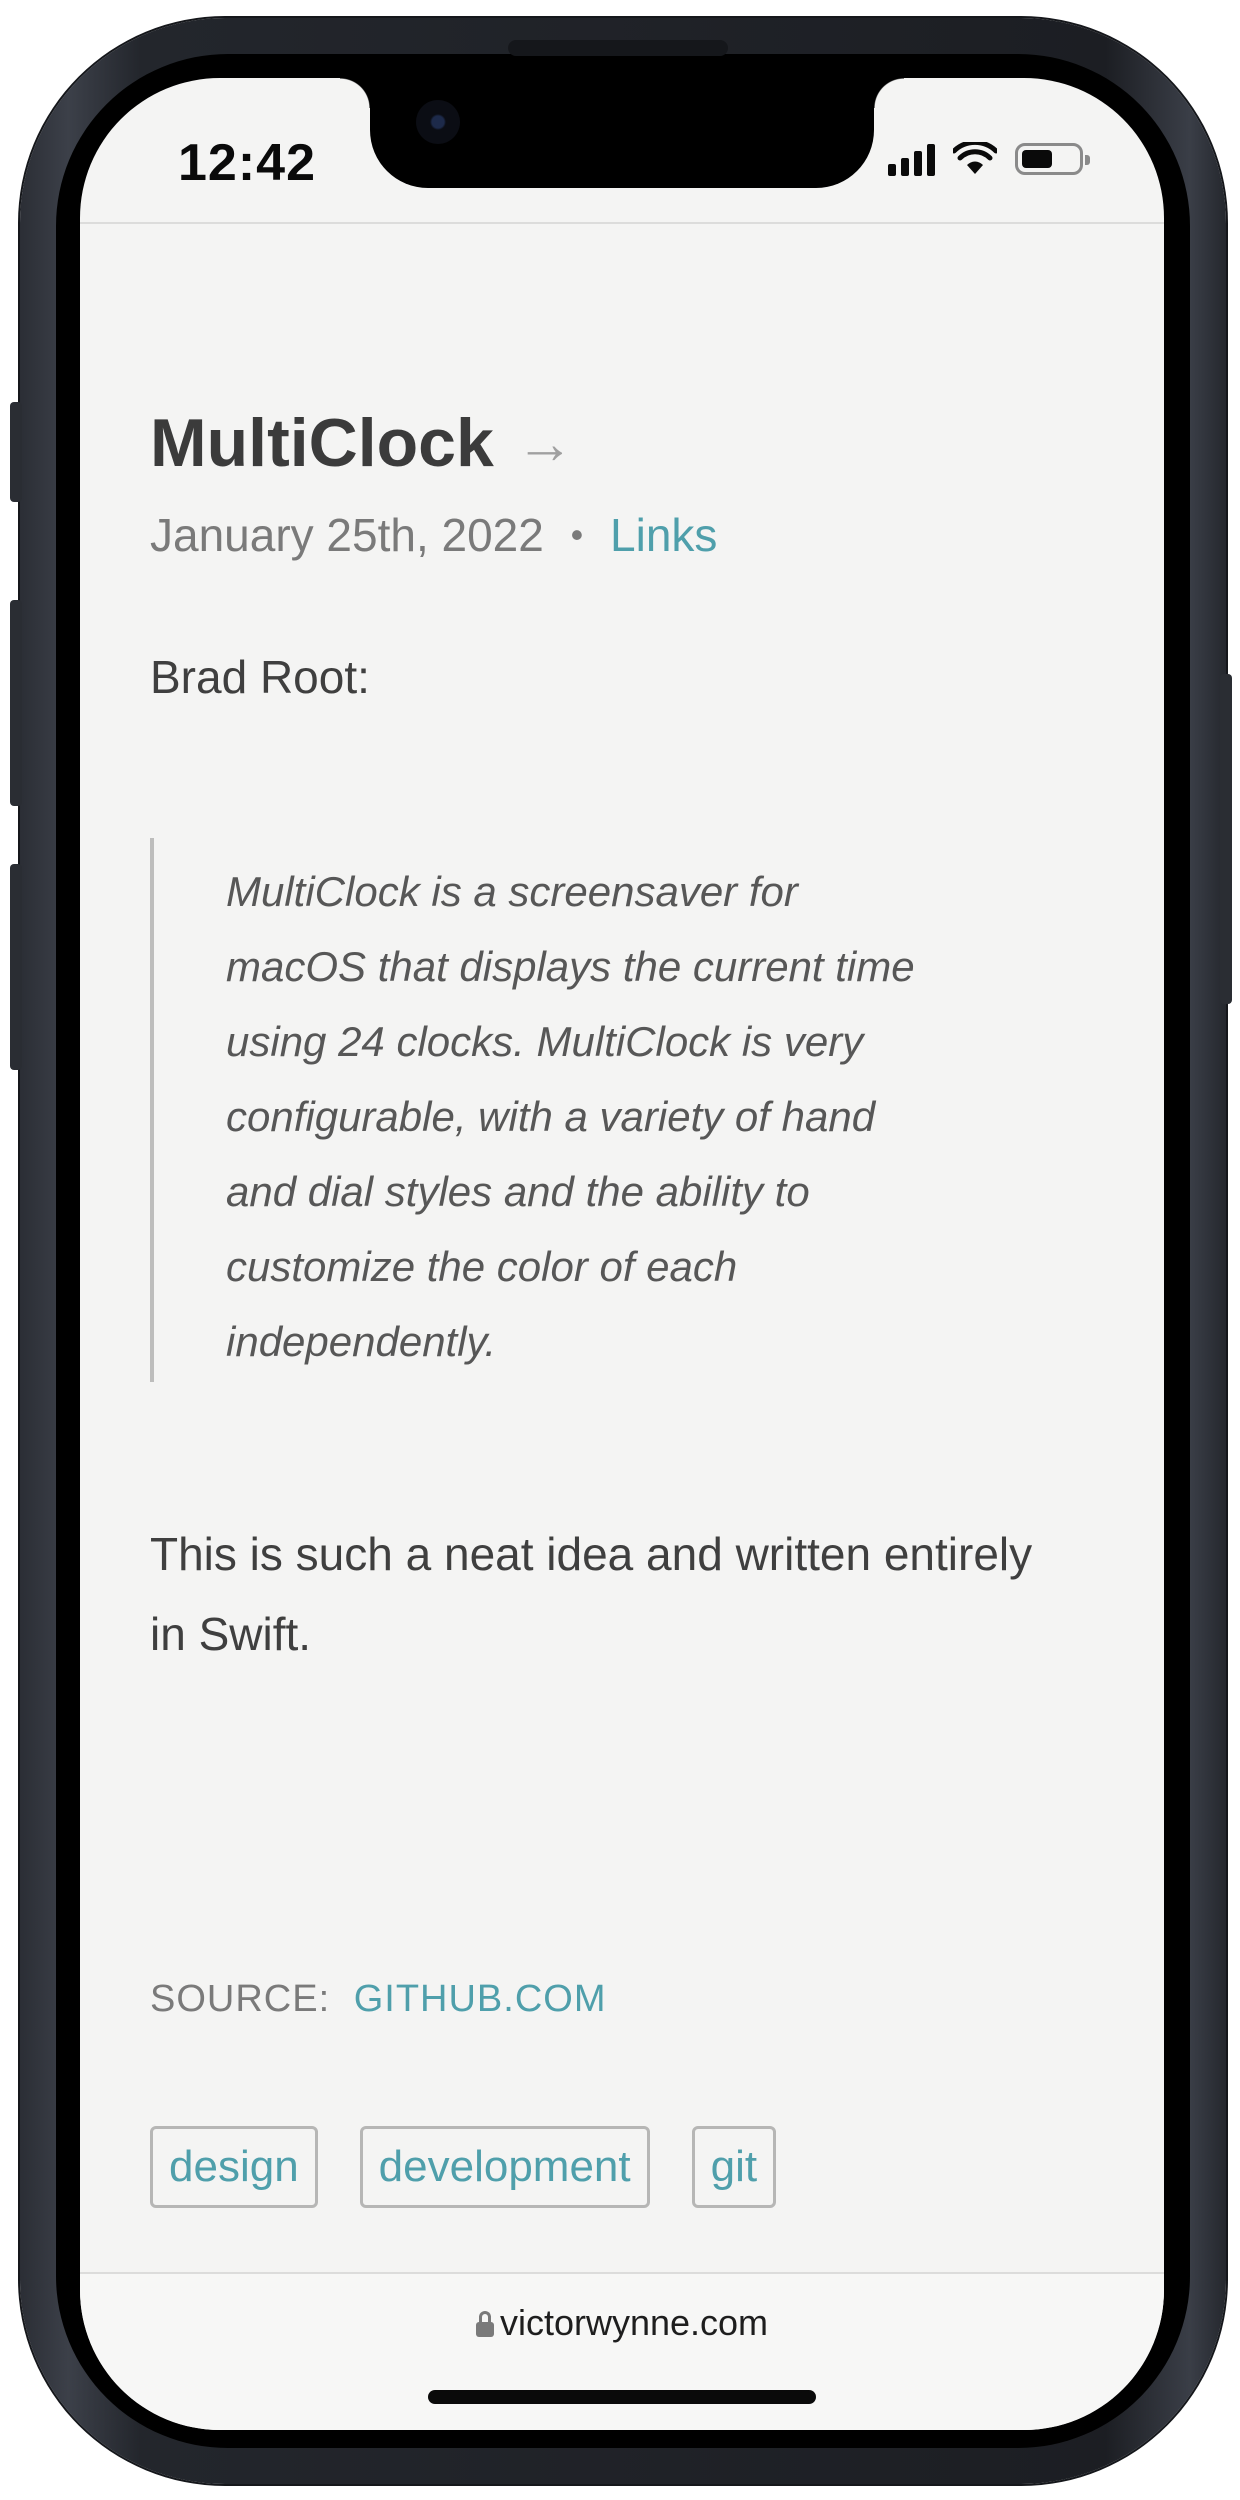 Image resolution: width=1240 pixels, height=2500 pixels. I want to click on tag-design: design, so click(234, 2167).